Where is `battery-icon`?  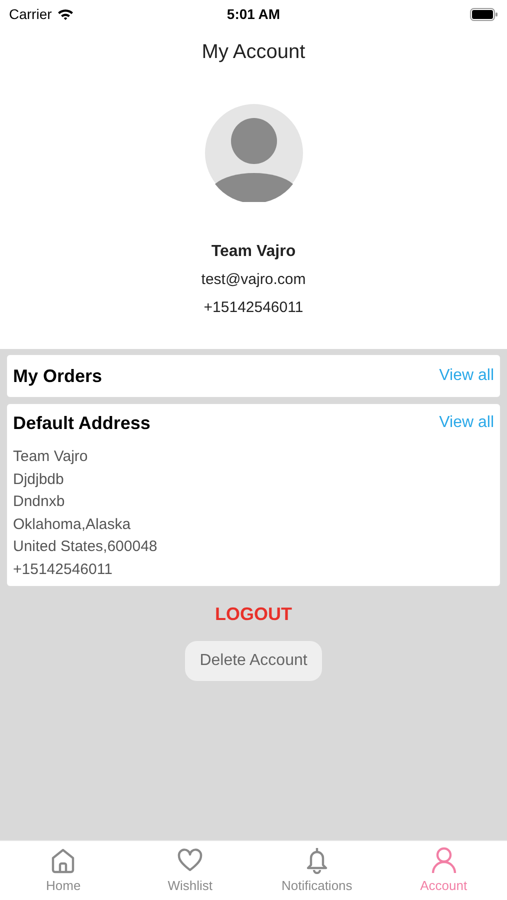 battery-icon is located at coordinates (484, 14).